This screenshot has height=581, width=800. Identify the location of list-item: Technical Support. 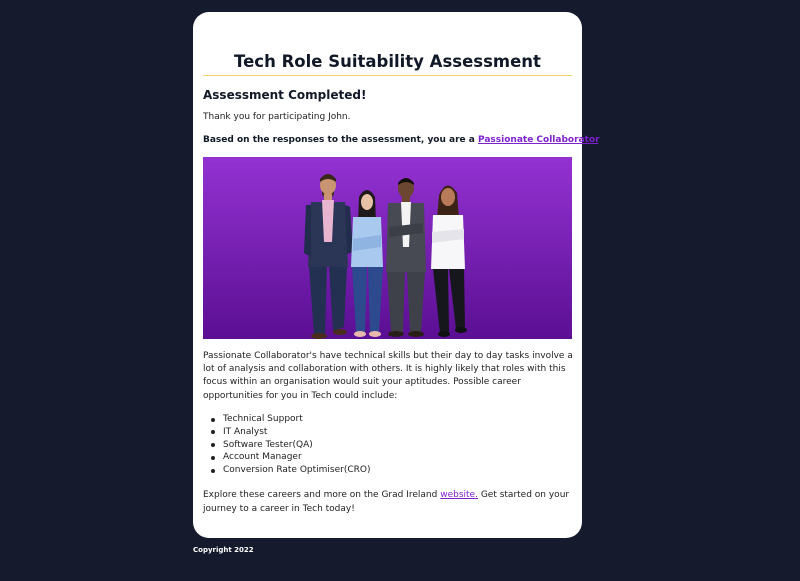
(290, 419).